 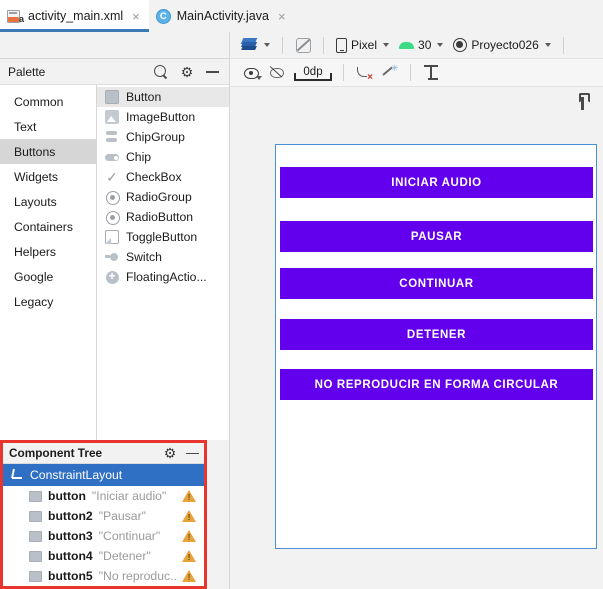 I want to click on palette-widget-radiobutton: RadioButton, so click(x=163, y=217).